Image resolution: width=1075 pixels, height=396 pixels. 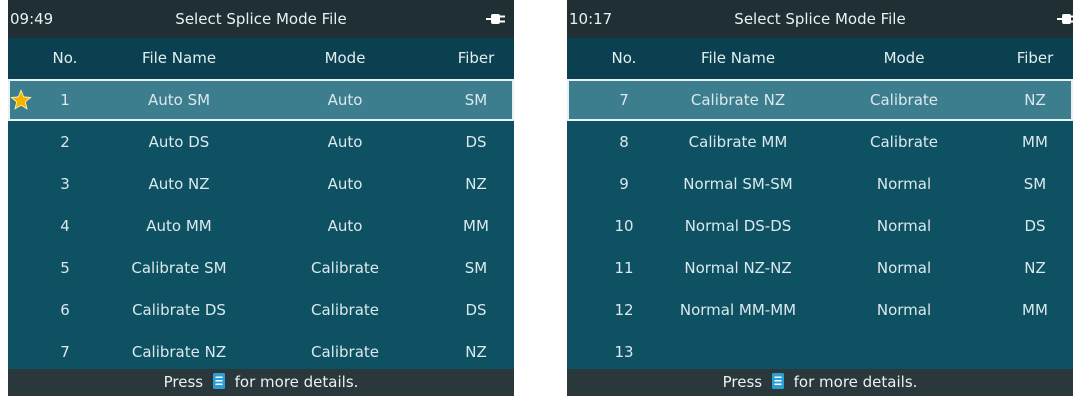 What do you see at coordinates (1035, 352) in the screenshot?
I see `fiber-value` at bounding box center [1035, 352].